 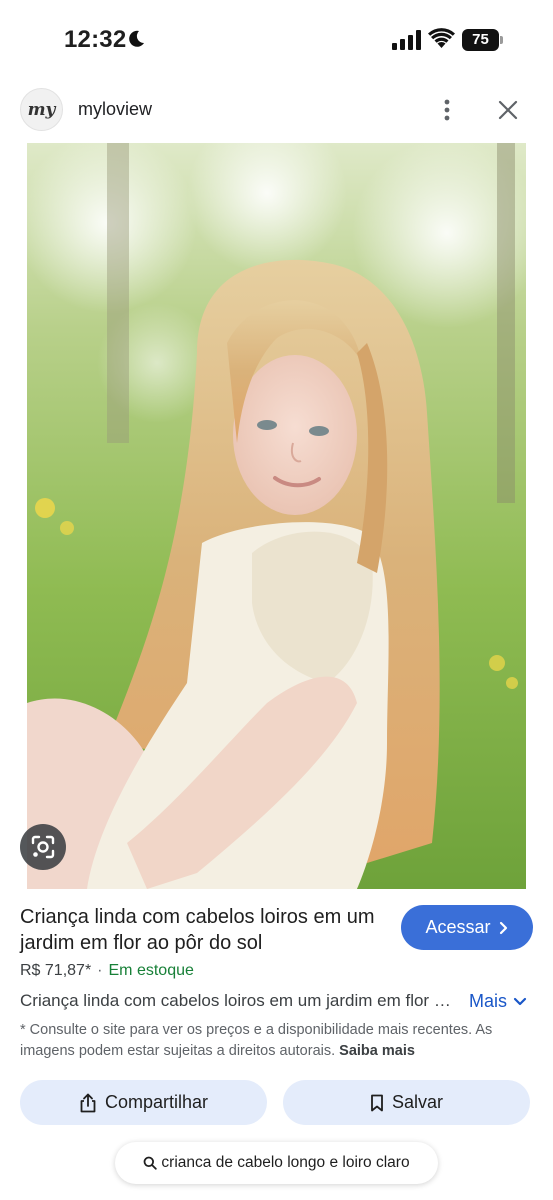 I want to click on battery-tip, so click(x=501, y=40).